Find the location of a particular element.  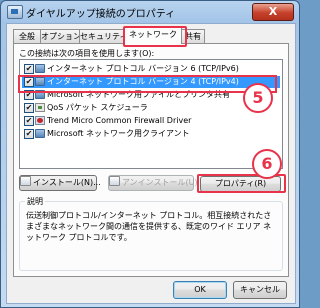

description-legend: 説明 is located at coordinates (35, 201).